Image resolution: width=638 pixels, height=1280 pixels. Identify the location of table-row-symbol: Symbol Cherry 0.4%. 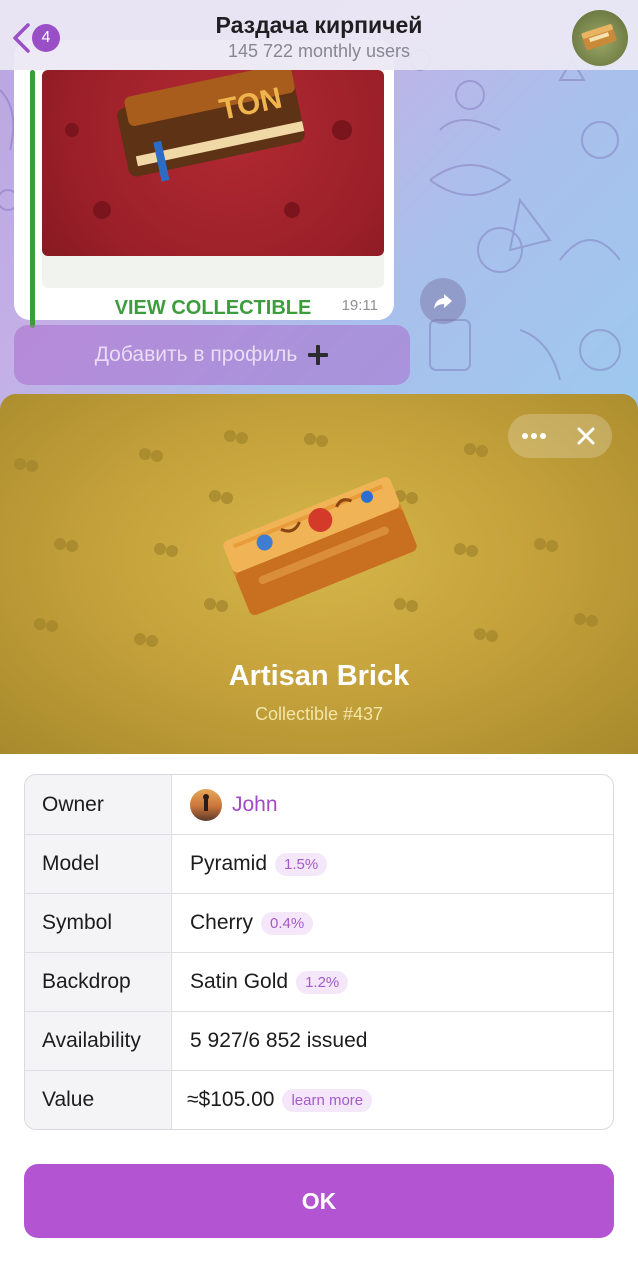
(319, 922).